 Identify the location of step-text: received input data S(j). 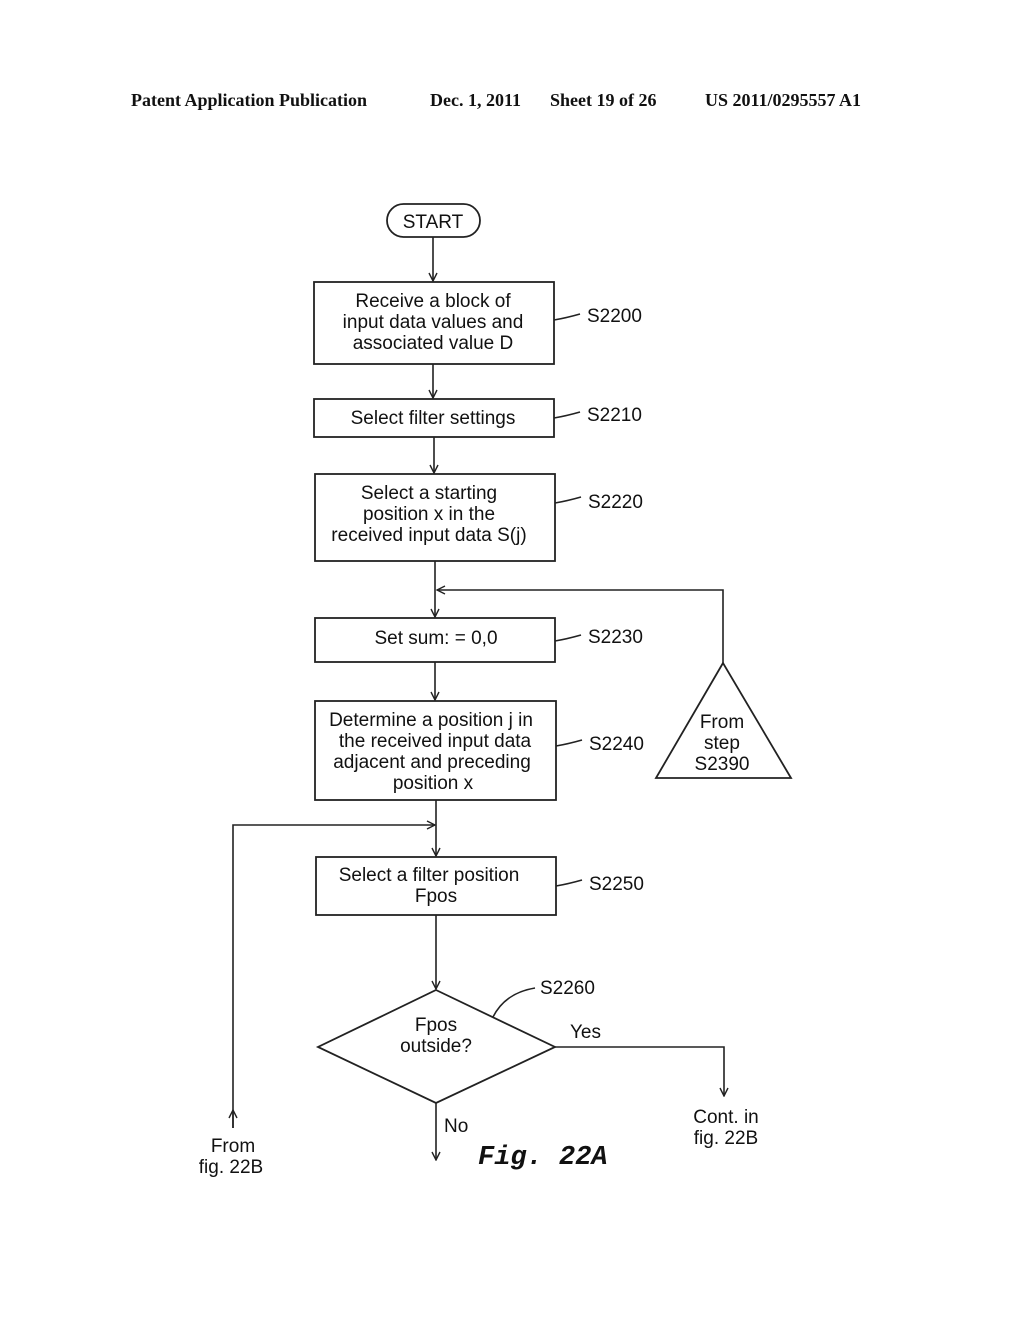
(428, 535).